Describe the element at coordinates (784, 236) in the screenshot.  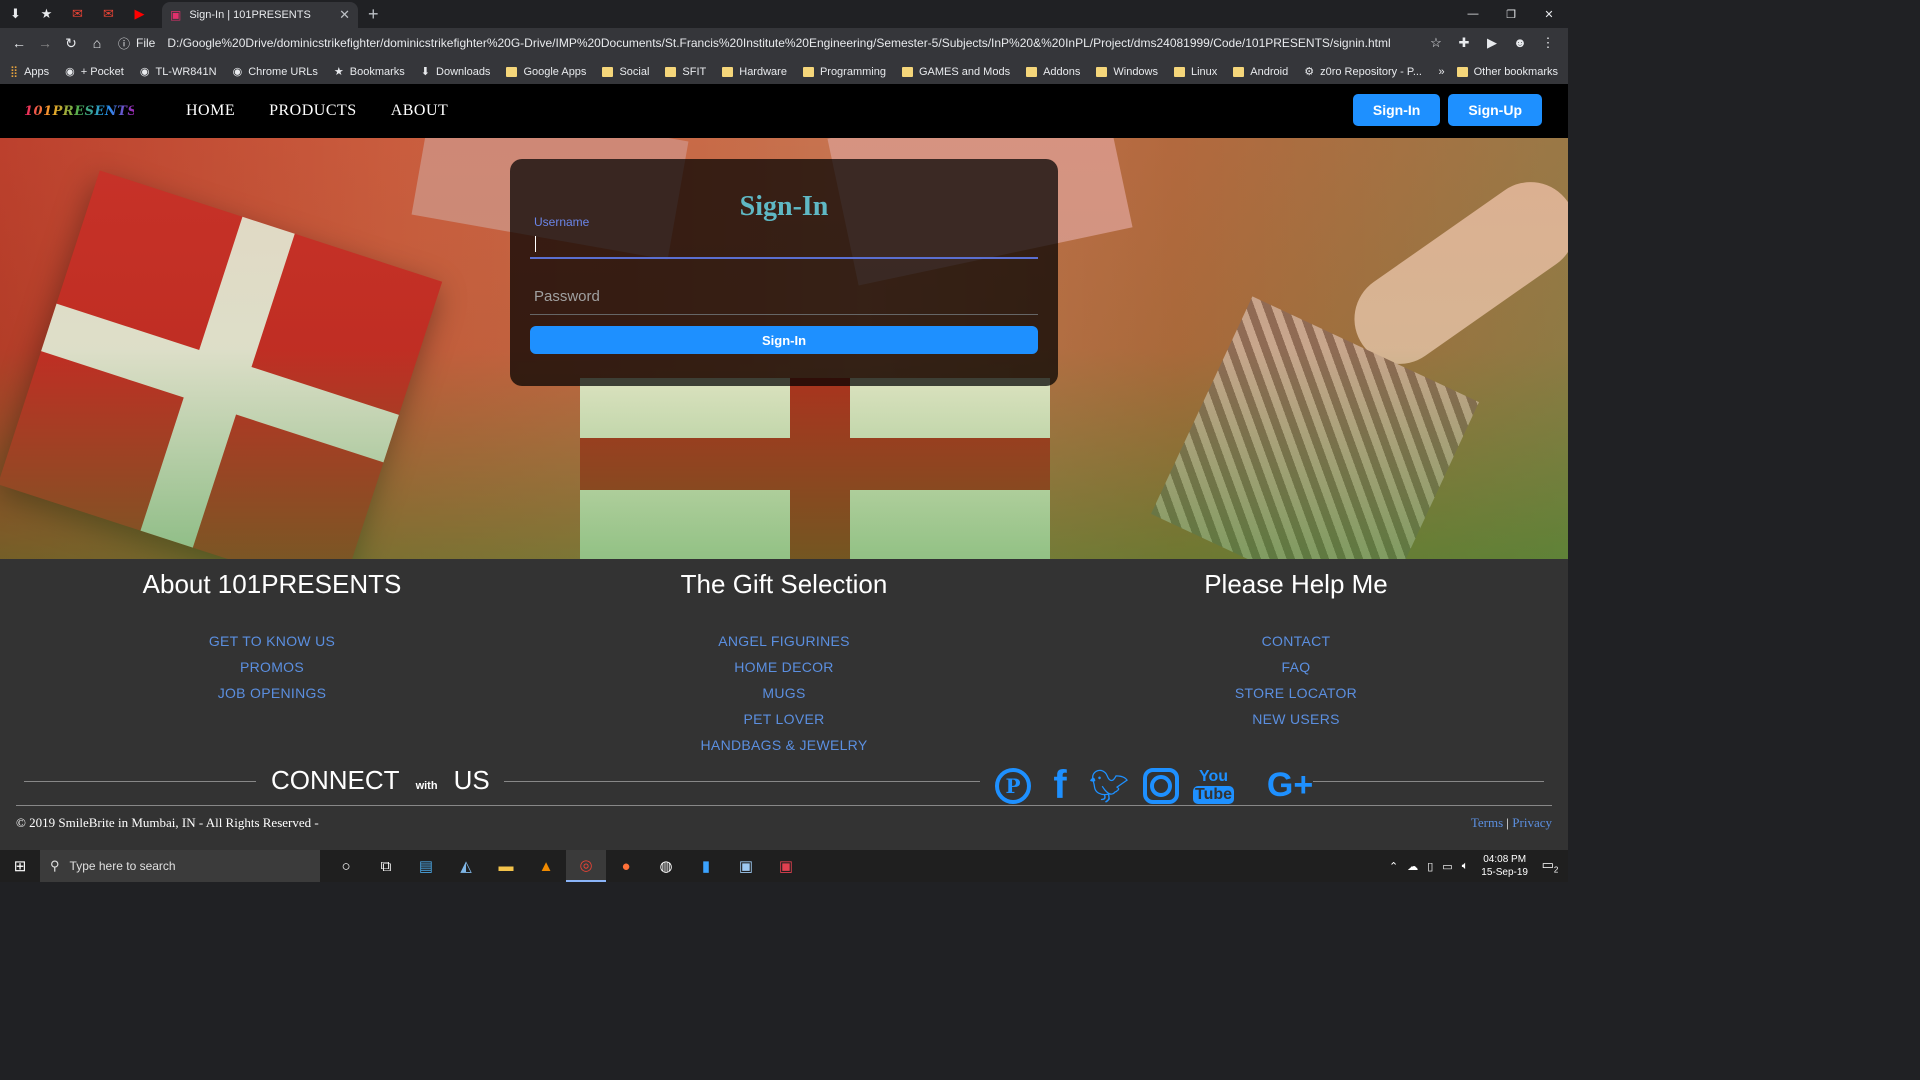
I see `username-field: Username` at that location.